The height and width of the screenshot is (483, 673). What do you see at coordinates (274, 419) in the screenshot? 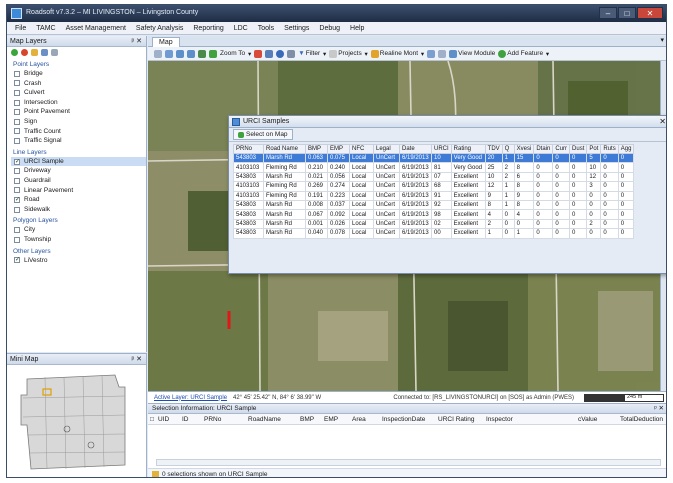
I see `column-header: RoadName` at bounding box center [274, 419].